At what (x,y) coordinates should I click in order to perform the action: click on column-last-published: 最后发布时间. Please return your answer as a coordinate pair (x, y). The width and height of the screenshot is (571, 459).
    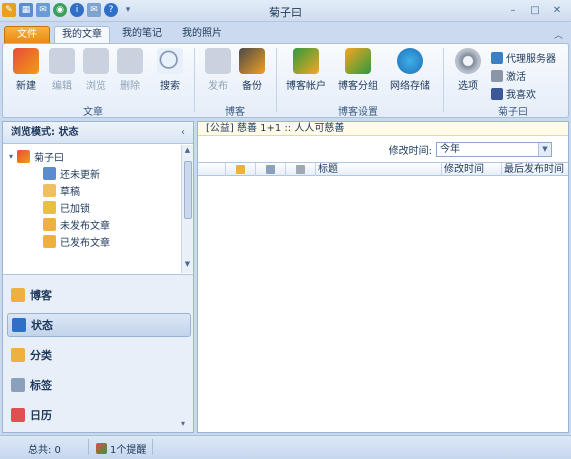
    Looking at the image, I should click on (535, 169).